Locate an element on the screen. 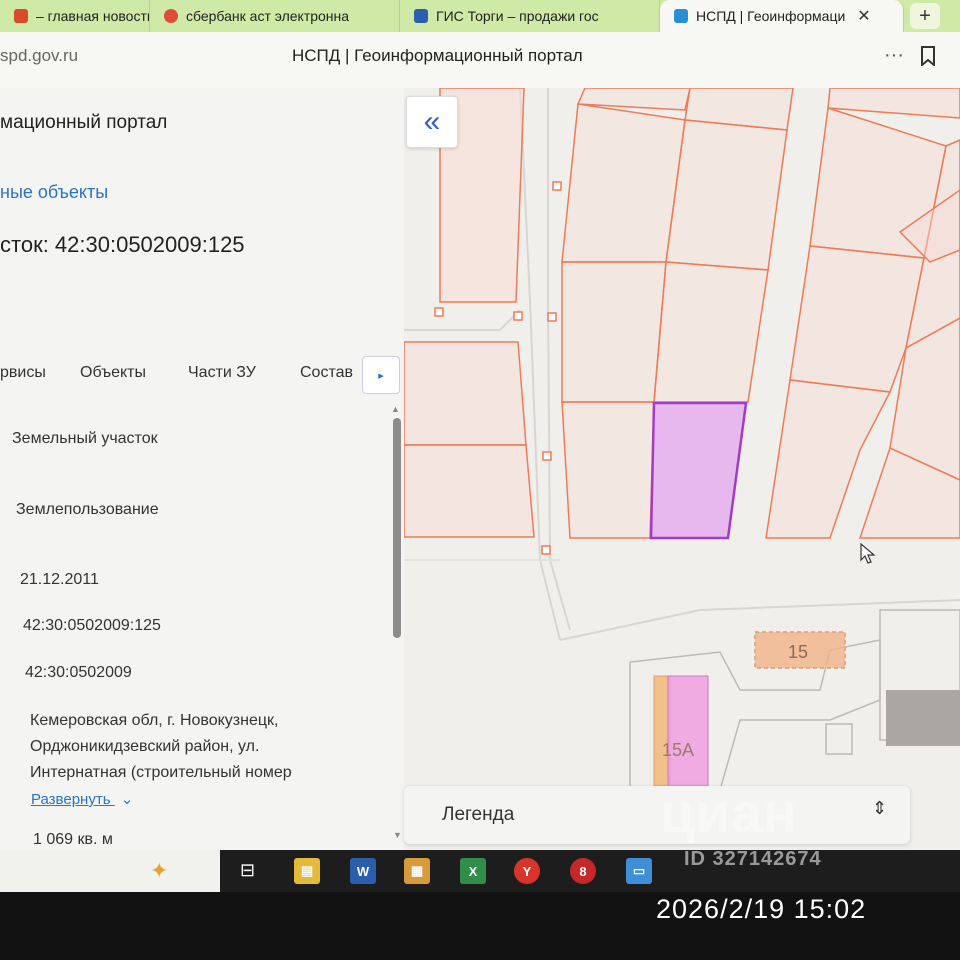  legend-title: Легенда is located at coordinates (478, 814).